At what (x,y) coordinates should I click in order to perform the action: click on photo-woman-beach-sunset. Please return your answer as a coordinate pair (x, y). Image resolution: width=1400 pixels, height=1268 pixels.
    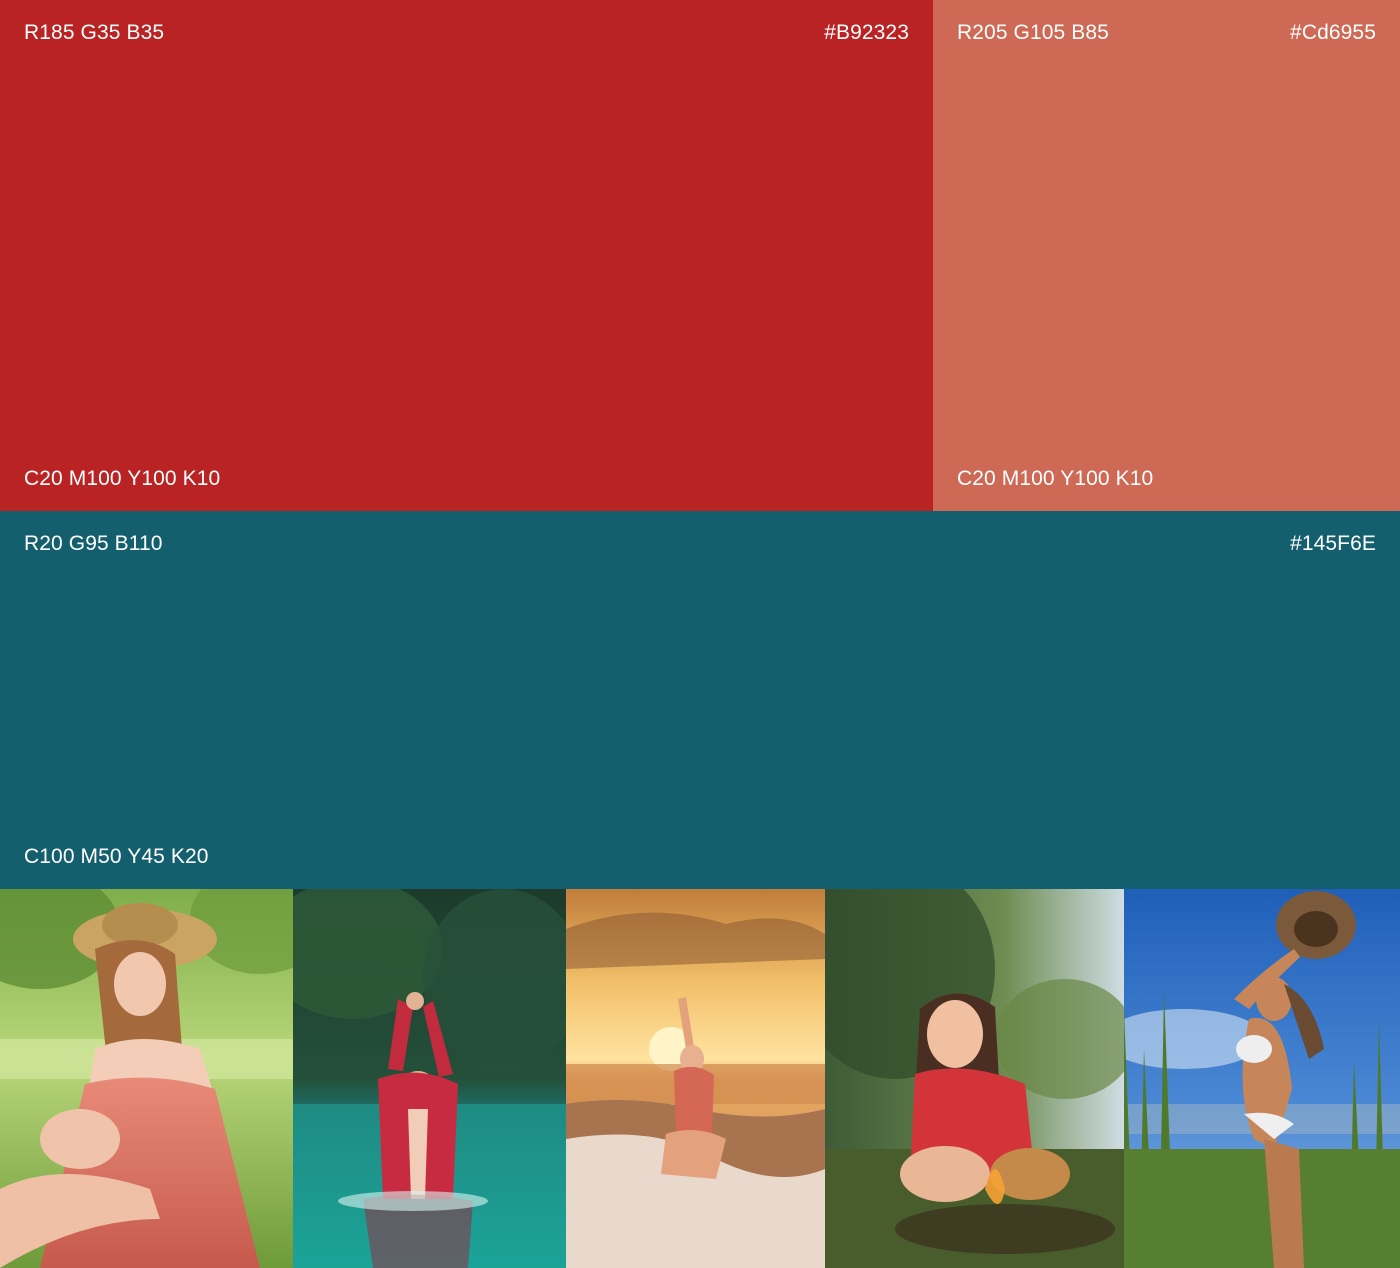
    Looking at the image, I should click on (695, 1078).